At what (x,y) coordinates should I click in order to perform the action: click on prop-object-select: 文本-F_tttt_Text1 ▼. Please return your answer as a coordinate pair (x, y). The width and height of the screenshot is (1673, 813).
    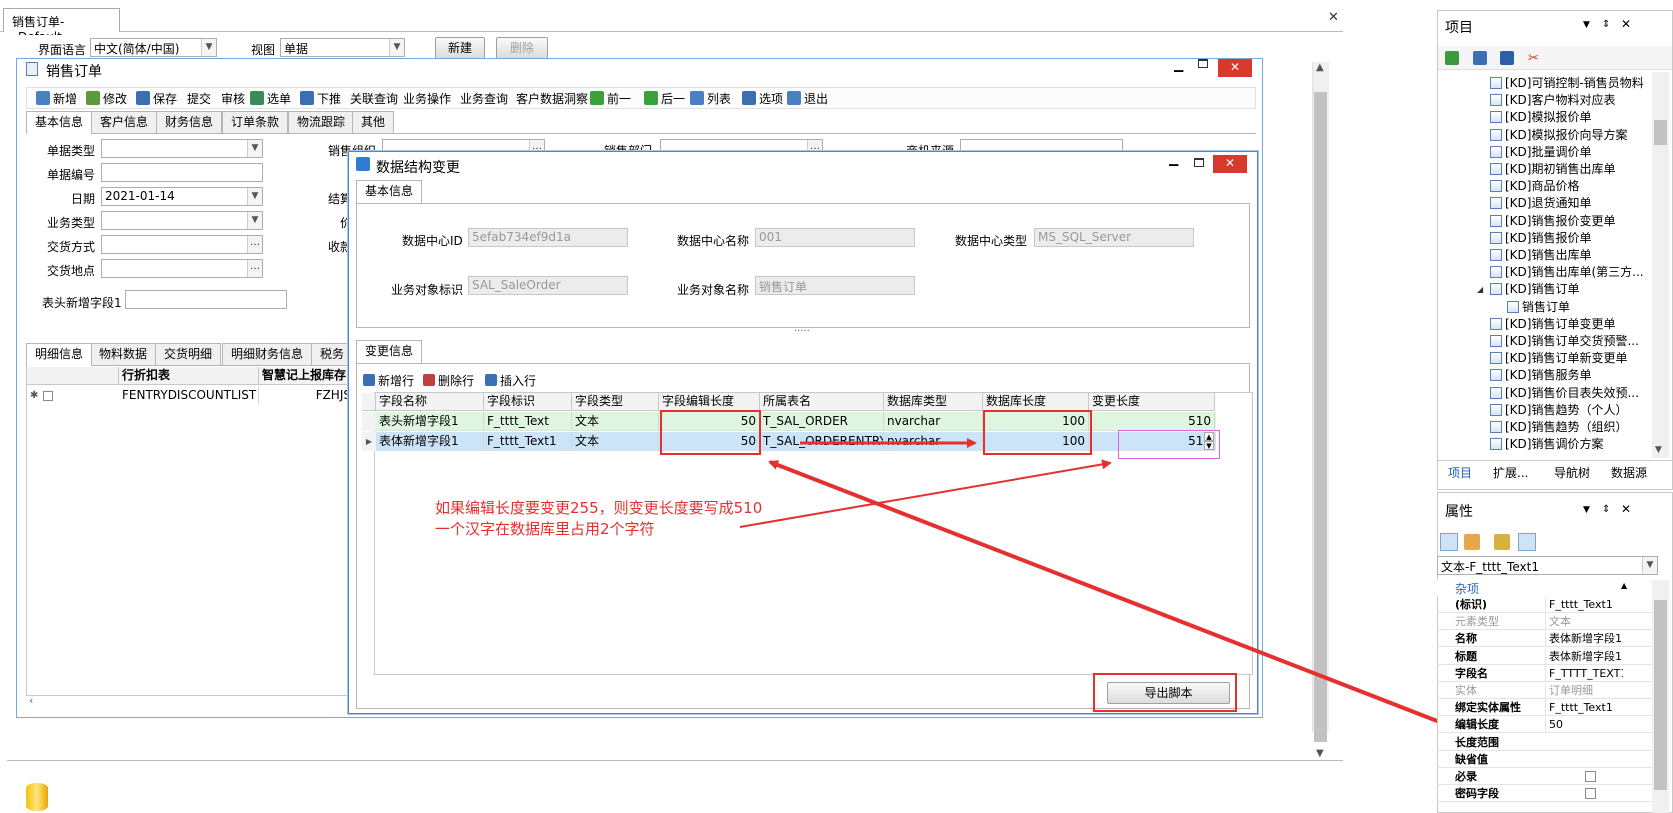
    Looking at the image, I should click on (1547, 565).